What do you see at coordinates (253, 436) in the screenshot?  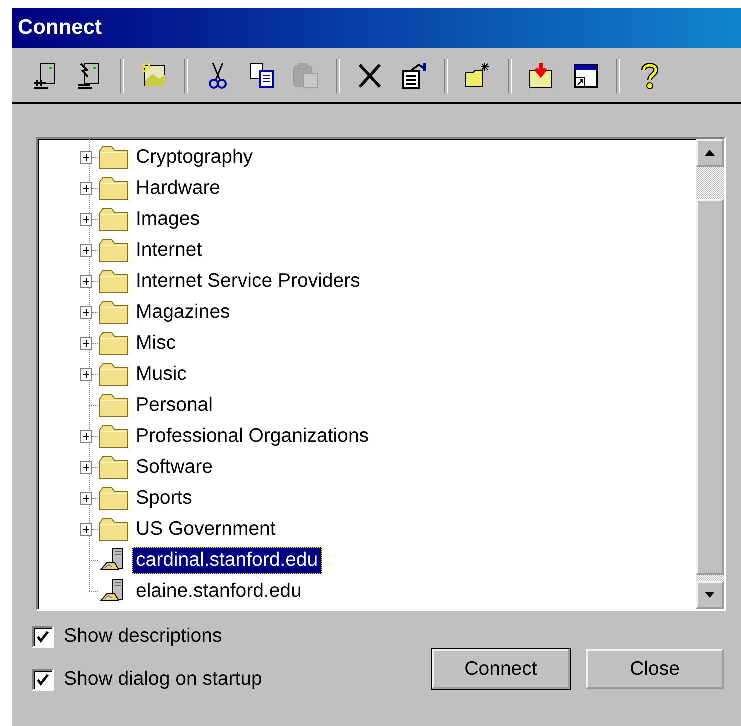 I see `folder-item: Professional Organizations` at bounding box center [253, 436].